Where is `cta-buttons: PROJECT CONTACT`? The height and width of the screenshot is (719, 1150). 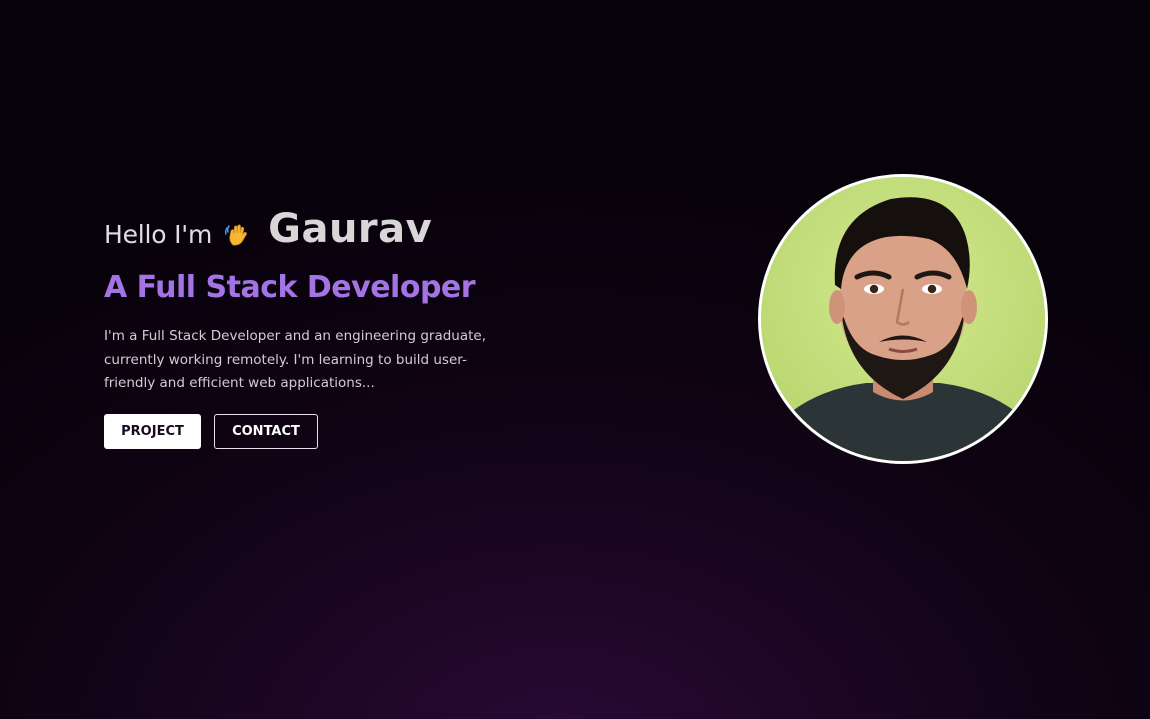 cta-buttons: PROJECT CONTACT is located at coordinates (324, 431).